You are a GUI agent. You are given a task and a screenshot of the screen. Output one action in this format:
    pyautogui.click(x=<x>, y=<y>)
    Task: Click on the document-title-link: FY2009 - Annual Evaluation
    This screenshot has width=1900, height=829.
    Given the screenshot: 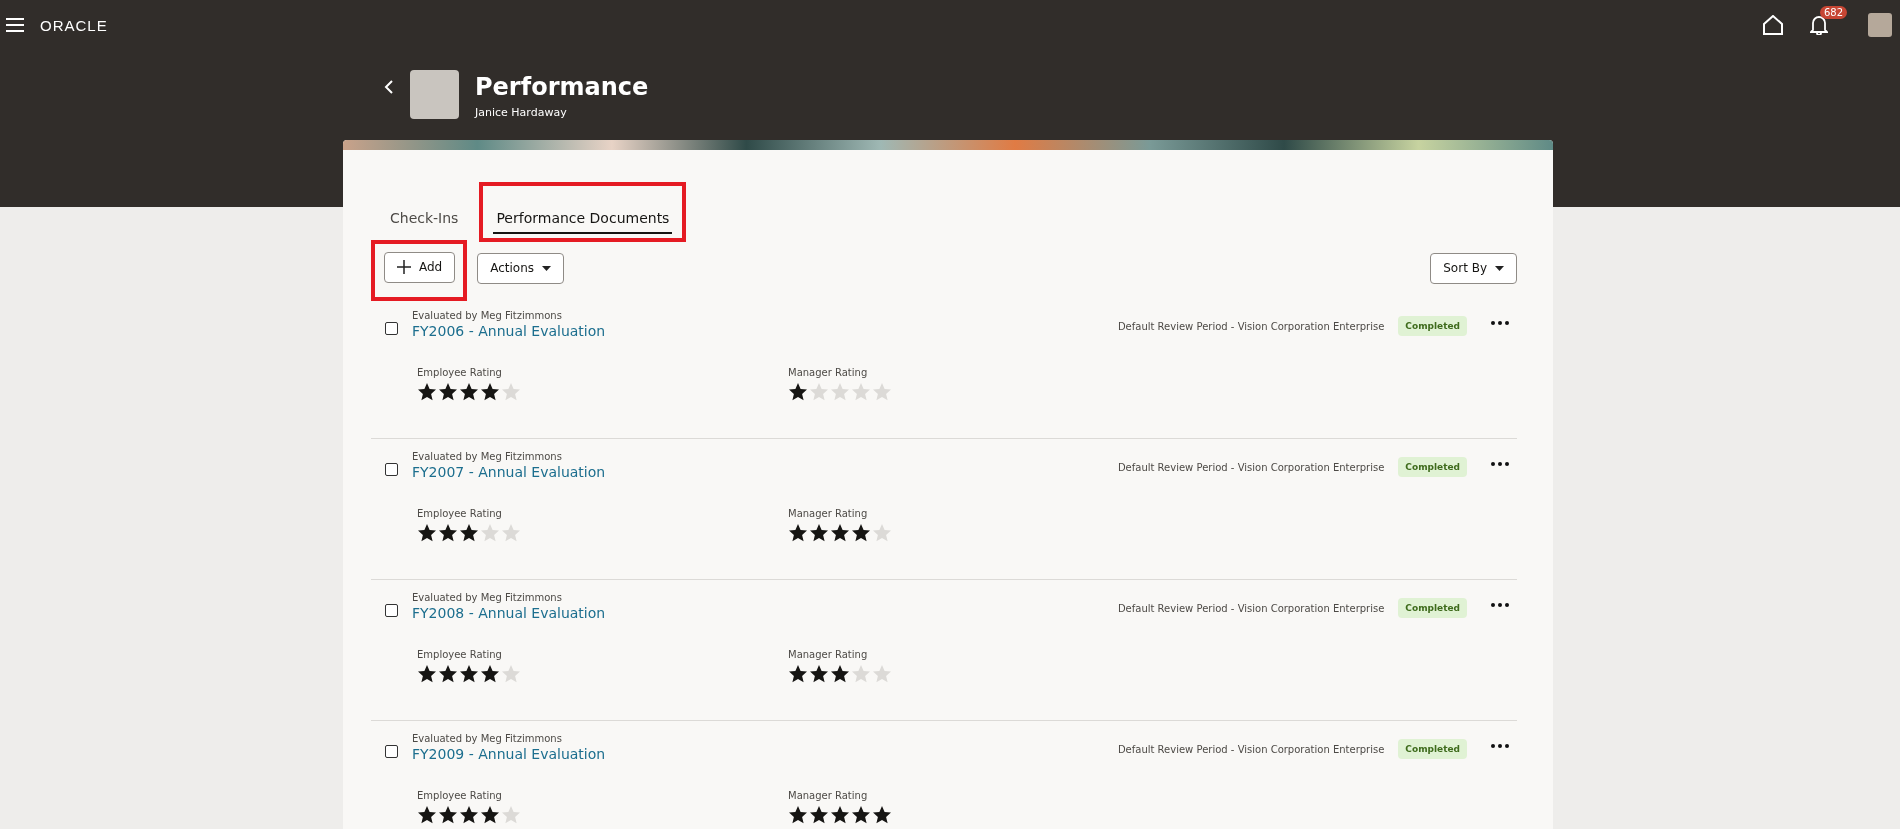 What is the action you would take?
    pyautogui.click(x=509, y=754)
    